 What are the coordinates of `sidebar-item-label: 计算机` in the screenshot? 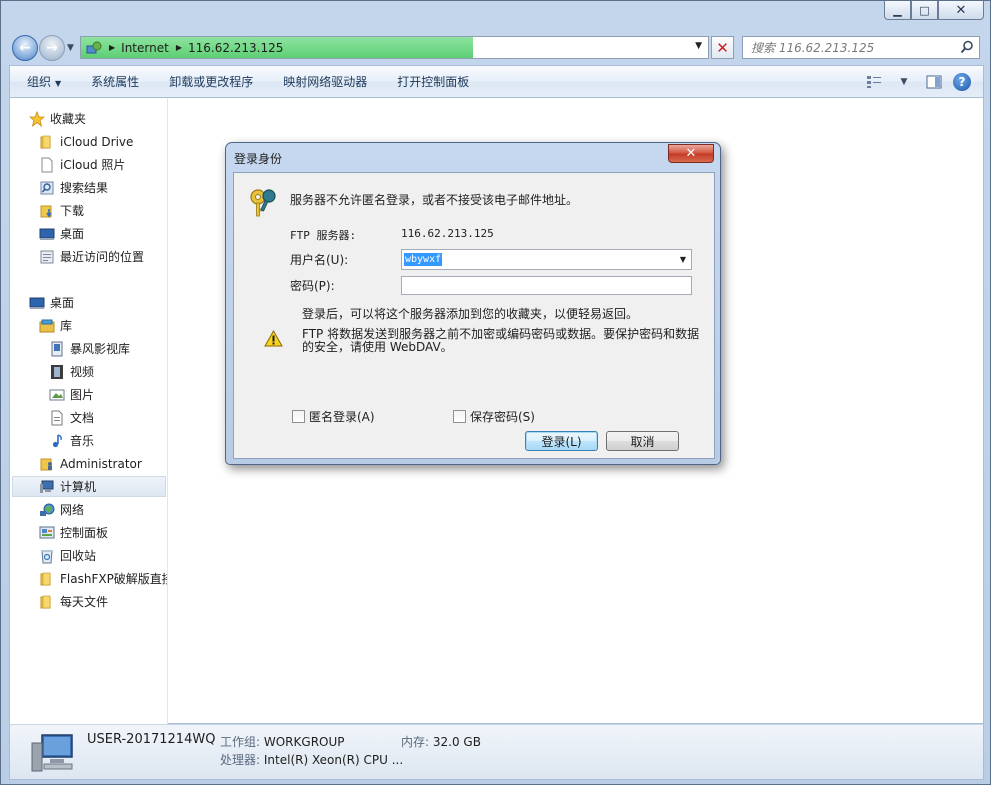 It's located at (78, 487).